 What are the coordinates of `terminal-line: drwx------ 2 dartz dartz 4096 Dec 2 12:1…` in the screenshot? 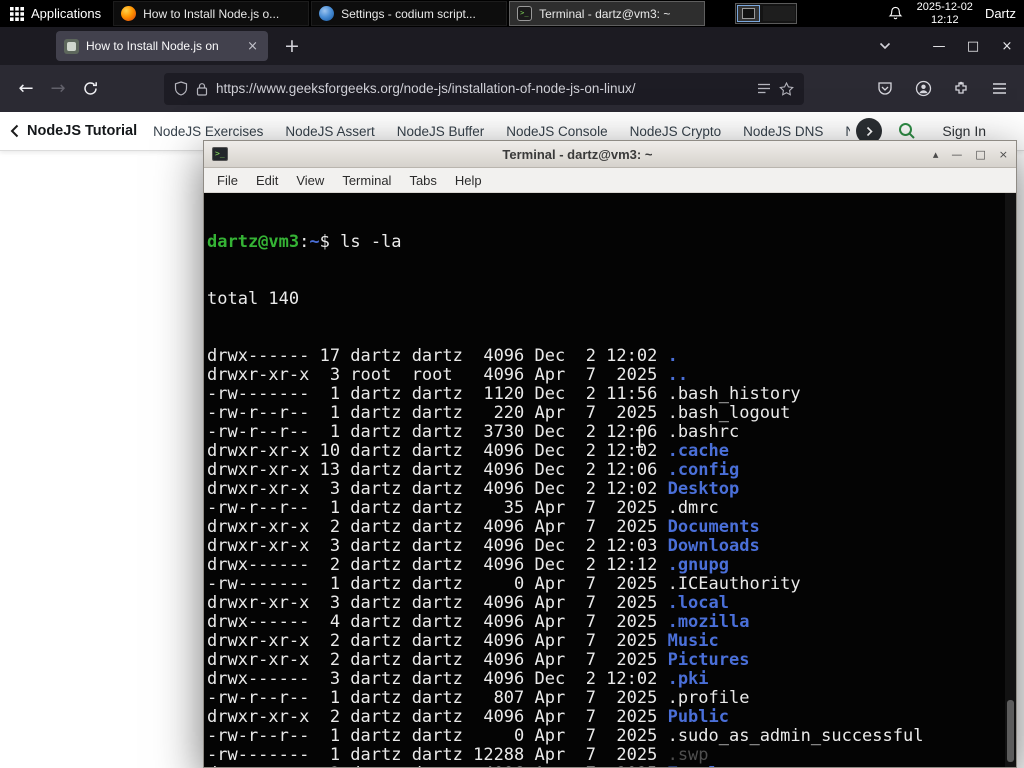 It's located at (468, 565).